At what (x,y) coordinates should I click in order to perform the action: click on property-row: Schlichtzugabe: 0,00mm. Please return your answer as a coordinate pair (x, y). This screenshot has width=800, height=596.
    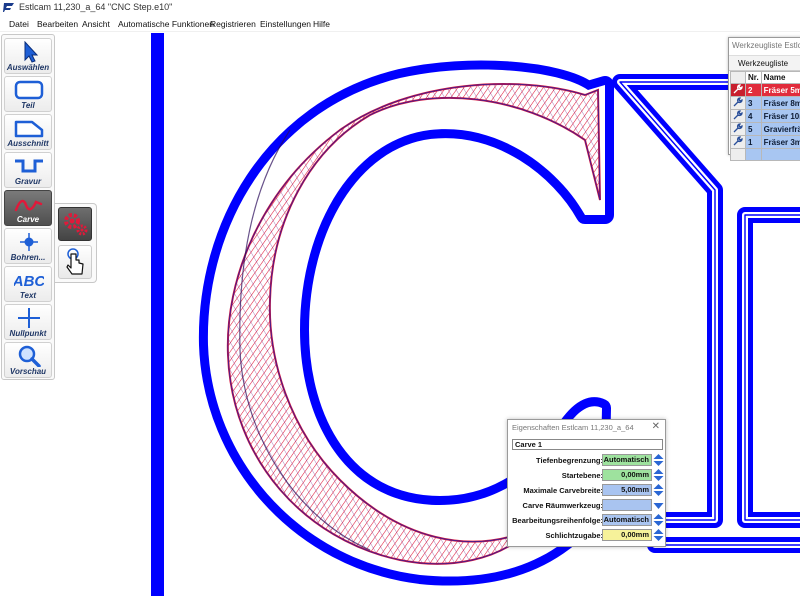
    Looking at the image, I should click on (587, 535).